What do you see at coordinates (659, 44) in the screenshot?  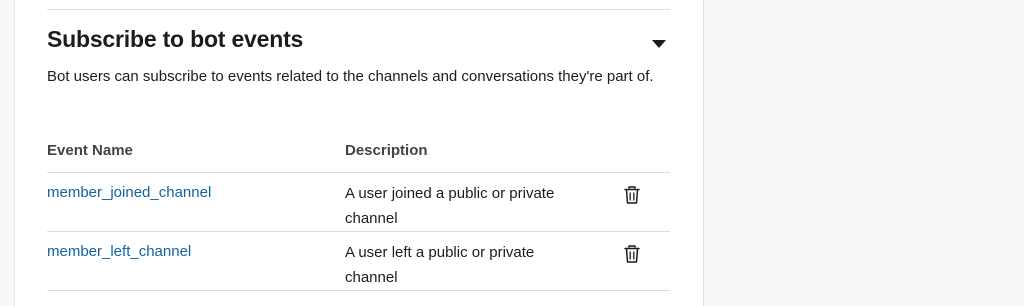 I see `caret-down-icon` at bounding box center [659, 44].